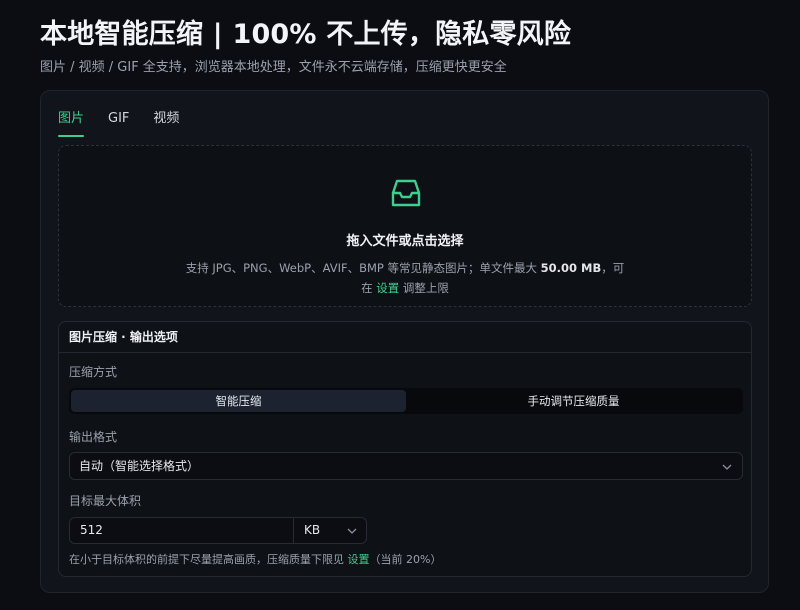  What do you see at coordinates (71, 123) in the screenshot?
I see `tab-image: 图片` at bounding box center [71, 123].